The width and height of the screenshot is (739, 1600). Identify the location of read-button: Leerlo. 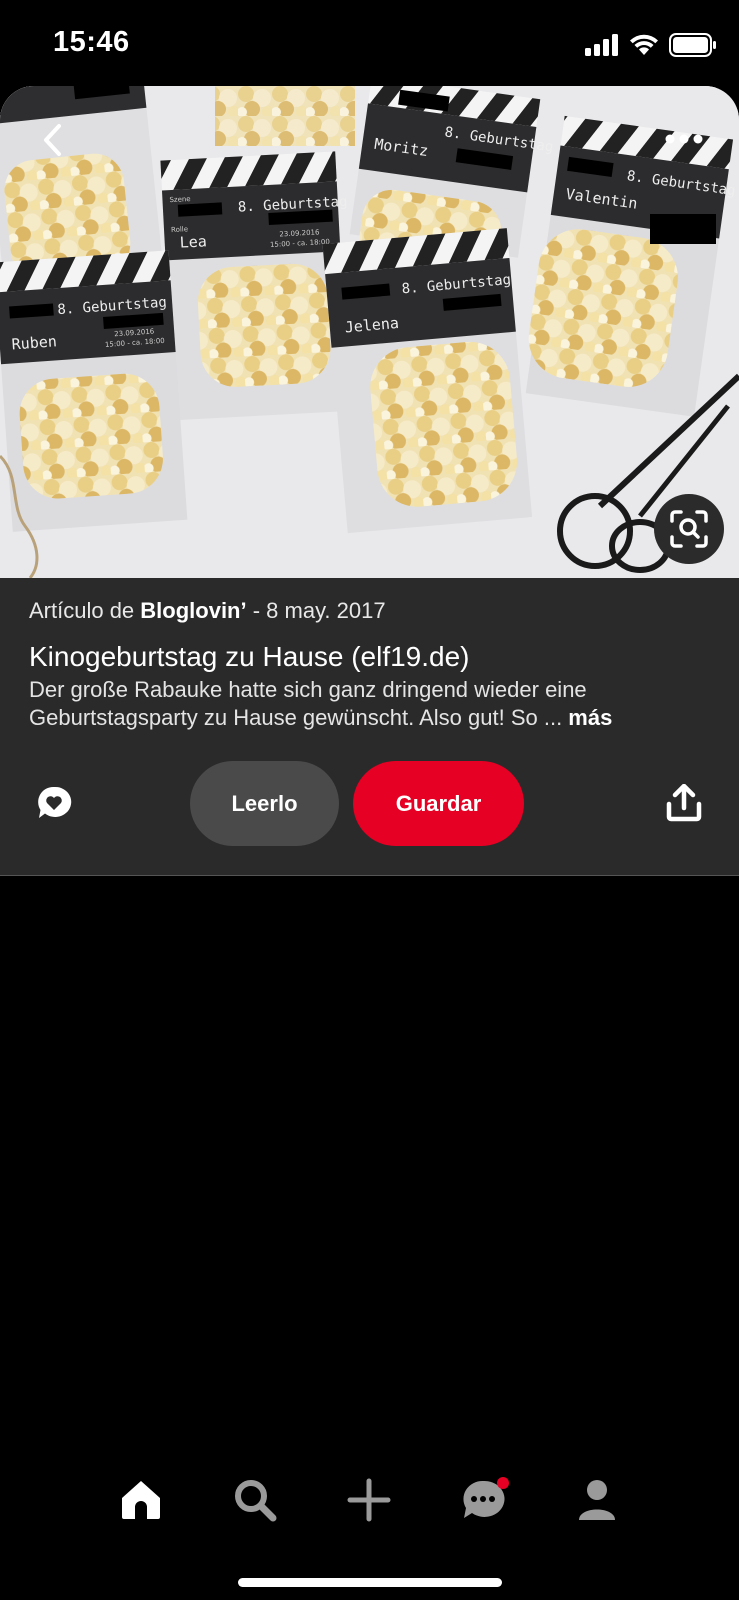
(264, 803).